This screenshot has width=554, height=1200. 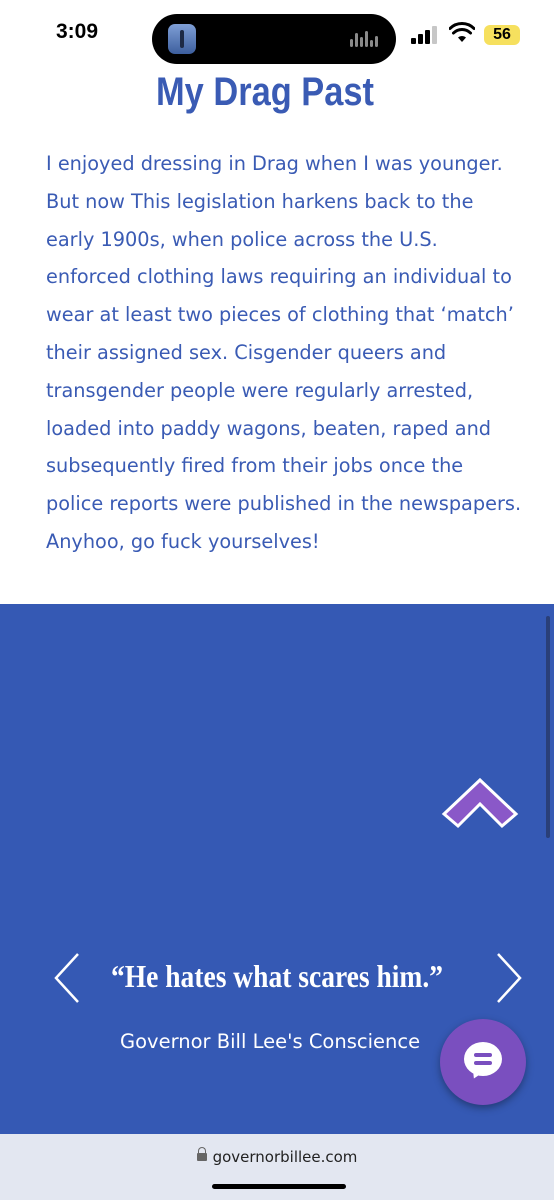 What do you see at coordinates (77, 31) in the screenshot?
I see `status-time: 3:09` at bounding box center [77, 31].